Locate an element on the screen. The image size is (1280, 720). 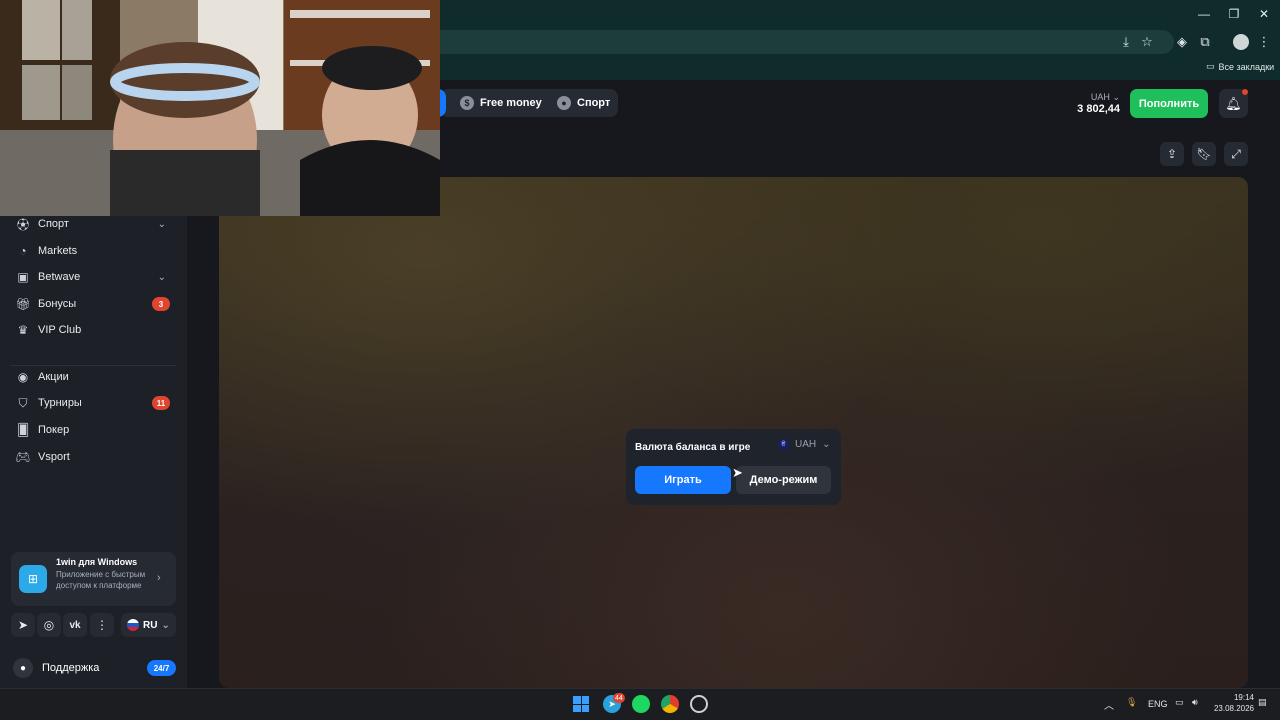
sidebar-item-label: VIP Club is located at coordinates (60, 330).